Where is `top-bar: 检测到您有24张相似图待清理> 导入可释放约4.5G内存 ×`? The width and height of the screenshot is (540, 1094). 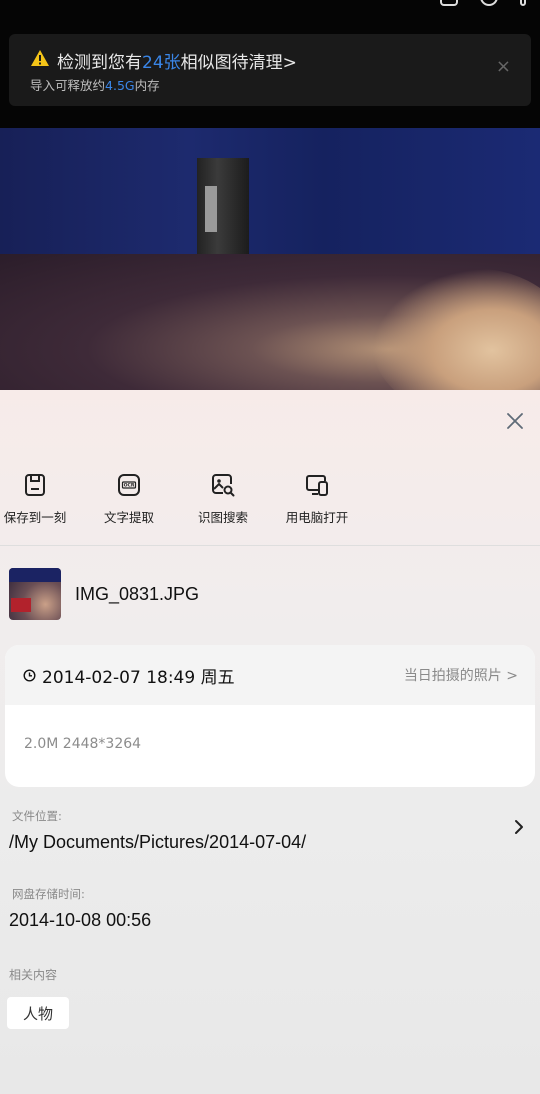 top-bar: 检测到您有24张相似图待清理> 导入可释放约4.5G内存 × is located at coordinates (270, 64).